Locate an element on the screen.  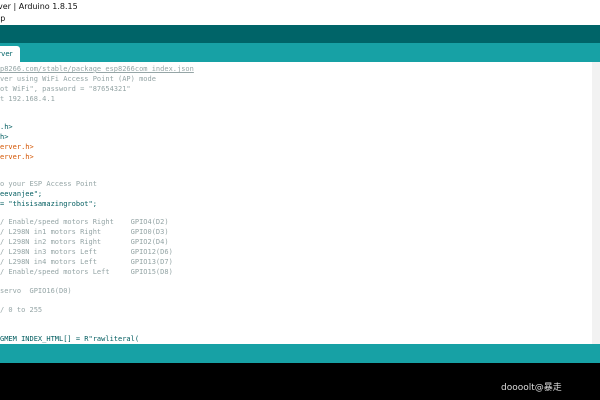
code-line: / Enable/speed motors Left GPIO15(D8) is located at coordinates (86, 272).